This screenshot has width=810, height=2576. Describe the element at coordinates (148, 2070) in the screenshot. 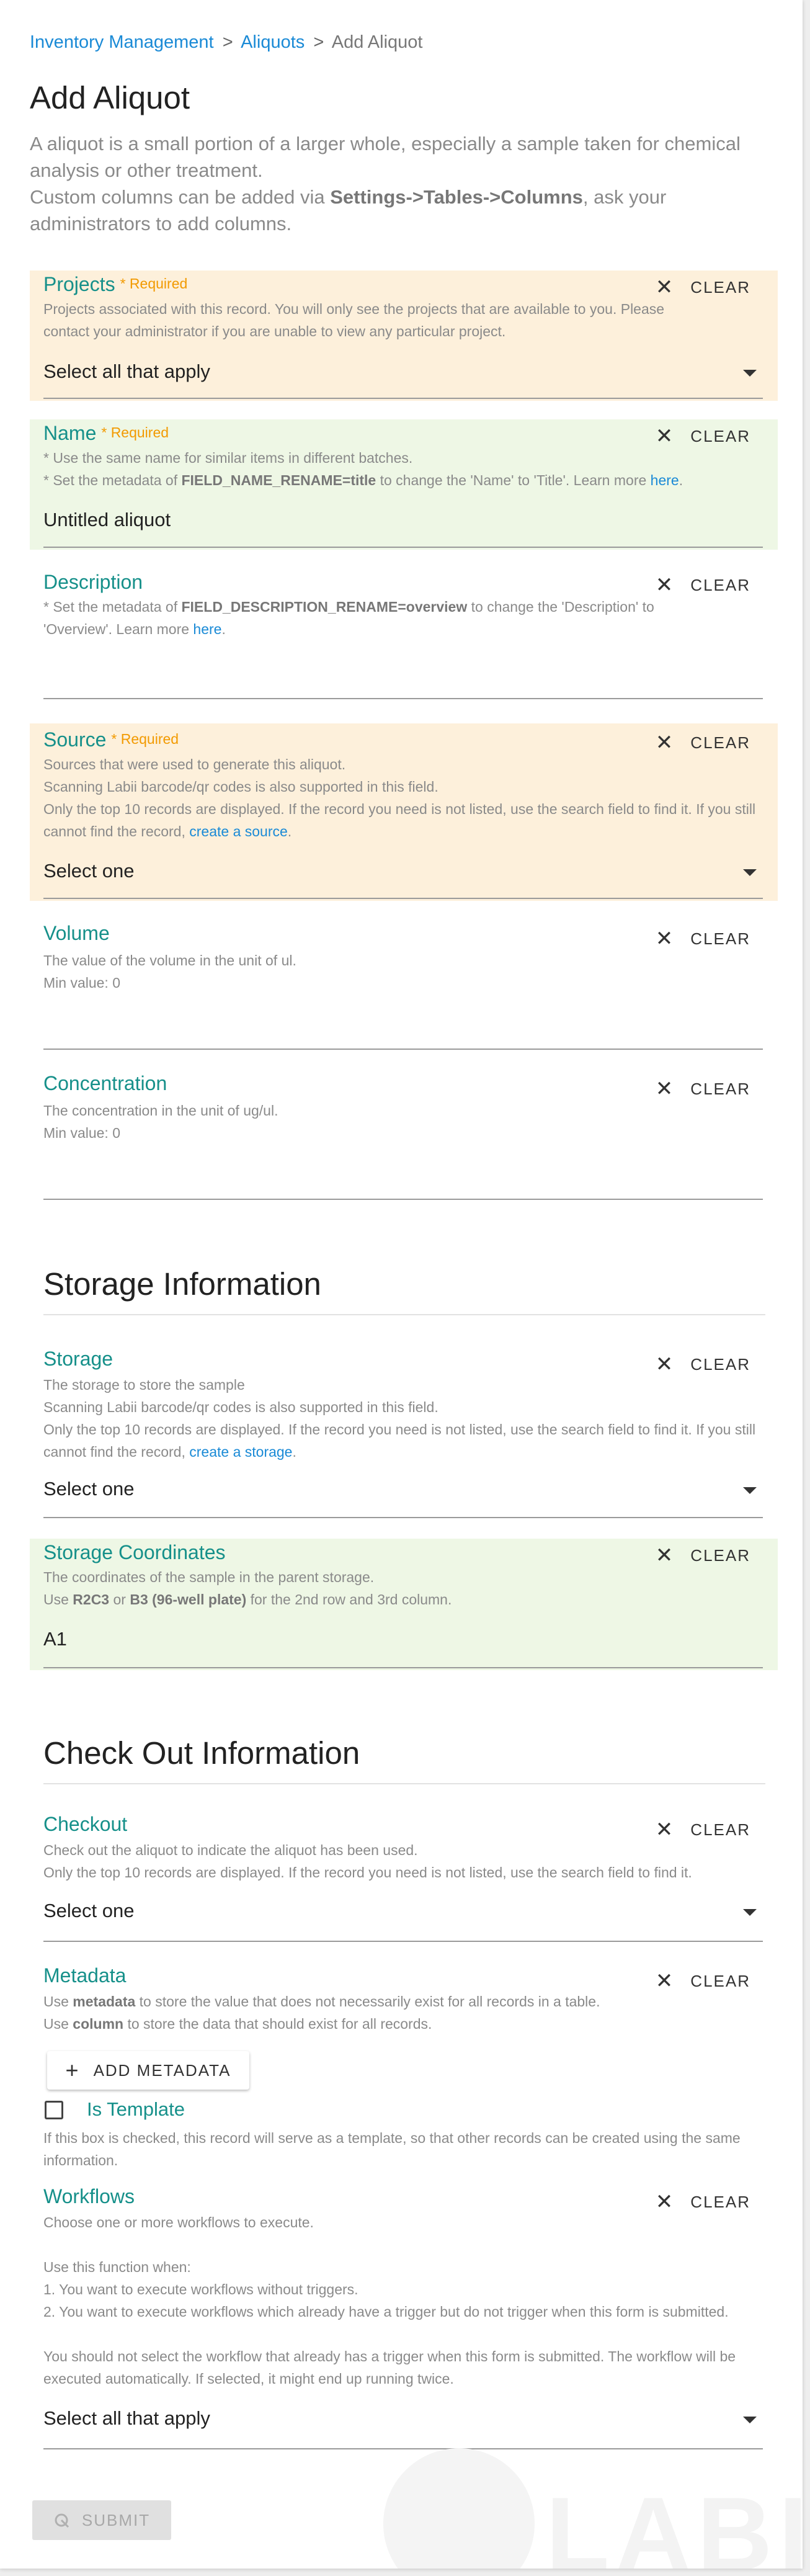

I see `add-metadata-button: + ADD METADATA` at that location.